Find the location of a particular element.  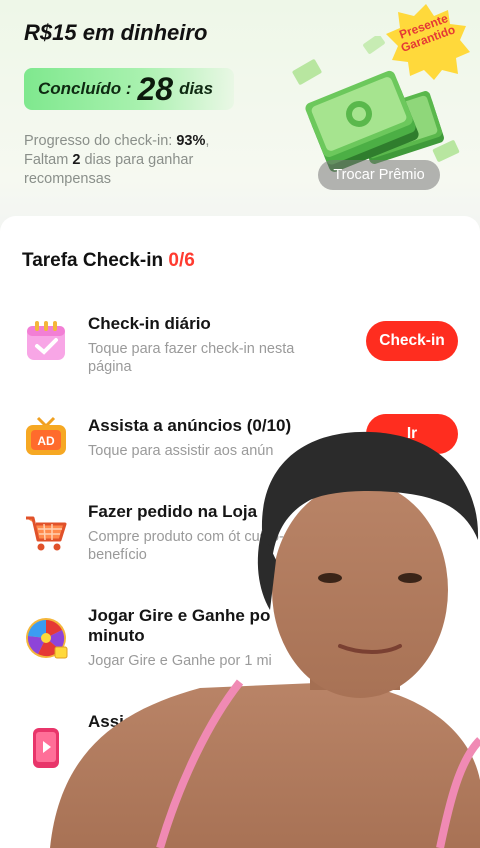

completed-days-pill: Concluído : 28 dias is located at coordinates (129, 89).